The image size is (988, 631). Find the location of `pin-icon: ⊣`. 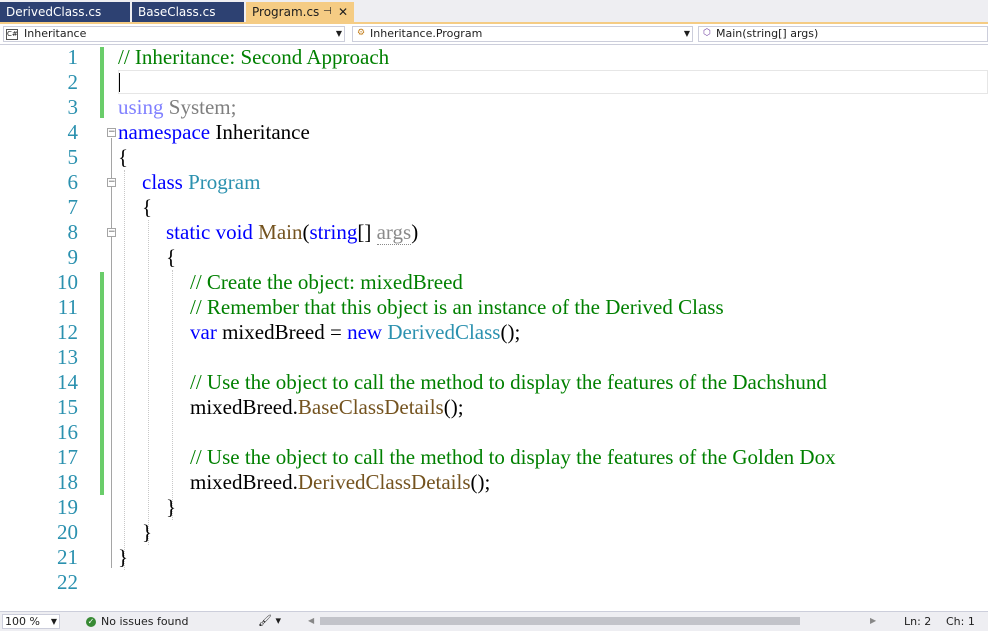

pin-icon: ⊣ is located at coordinates (327, 12).